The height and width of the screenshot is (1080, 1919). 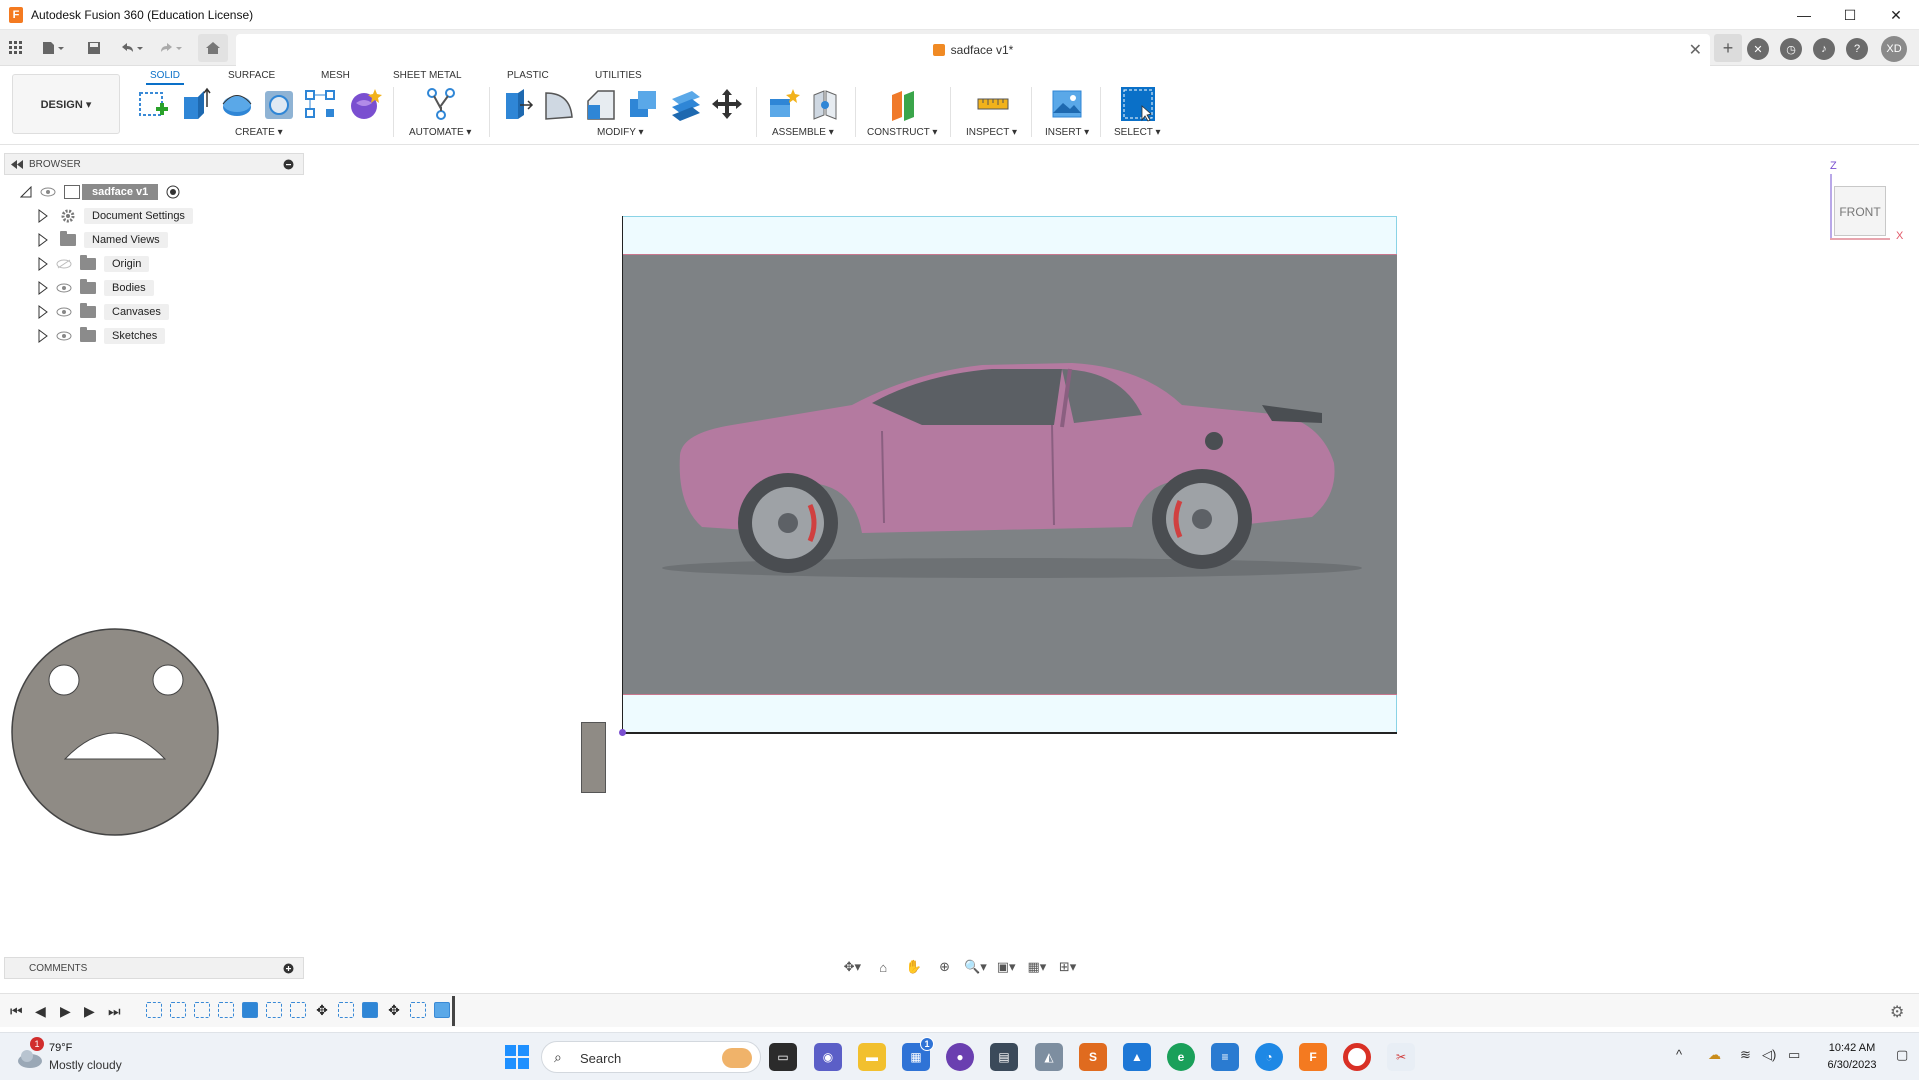 I want to click on pattern-icon, so click(x=321, y=104).